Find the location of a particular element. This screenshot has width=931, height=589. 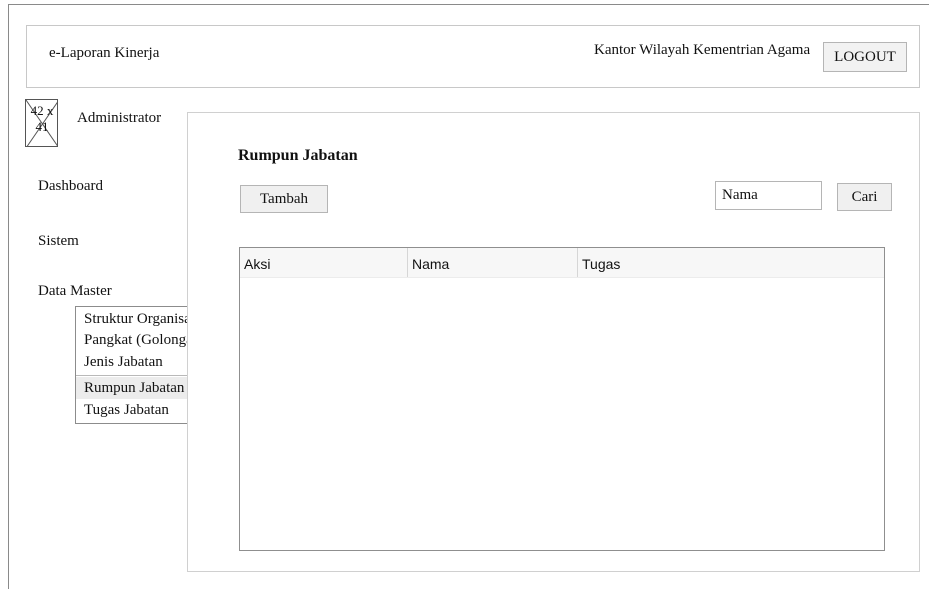

search-button: Cari is located at coordinates (864, 197).